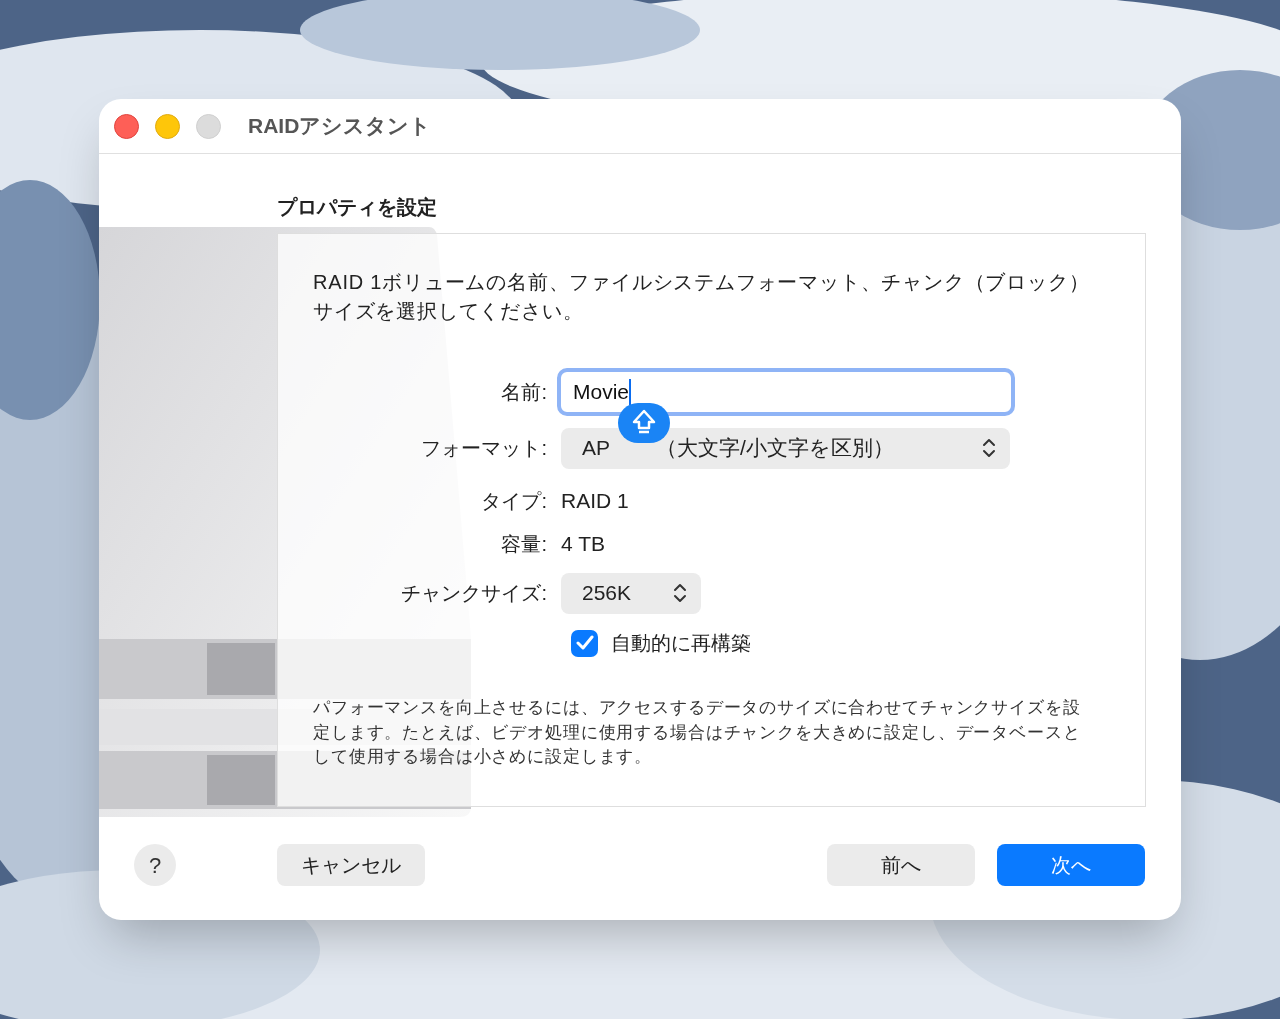 The width and height of the screenshot is (1280, 1019). Describe the element at coordinates (775, 448) in the screenshot. I see `format-value: （大文字/小文字を区別）` at that location.